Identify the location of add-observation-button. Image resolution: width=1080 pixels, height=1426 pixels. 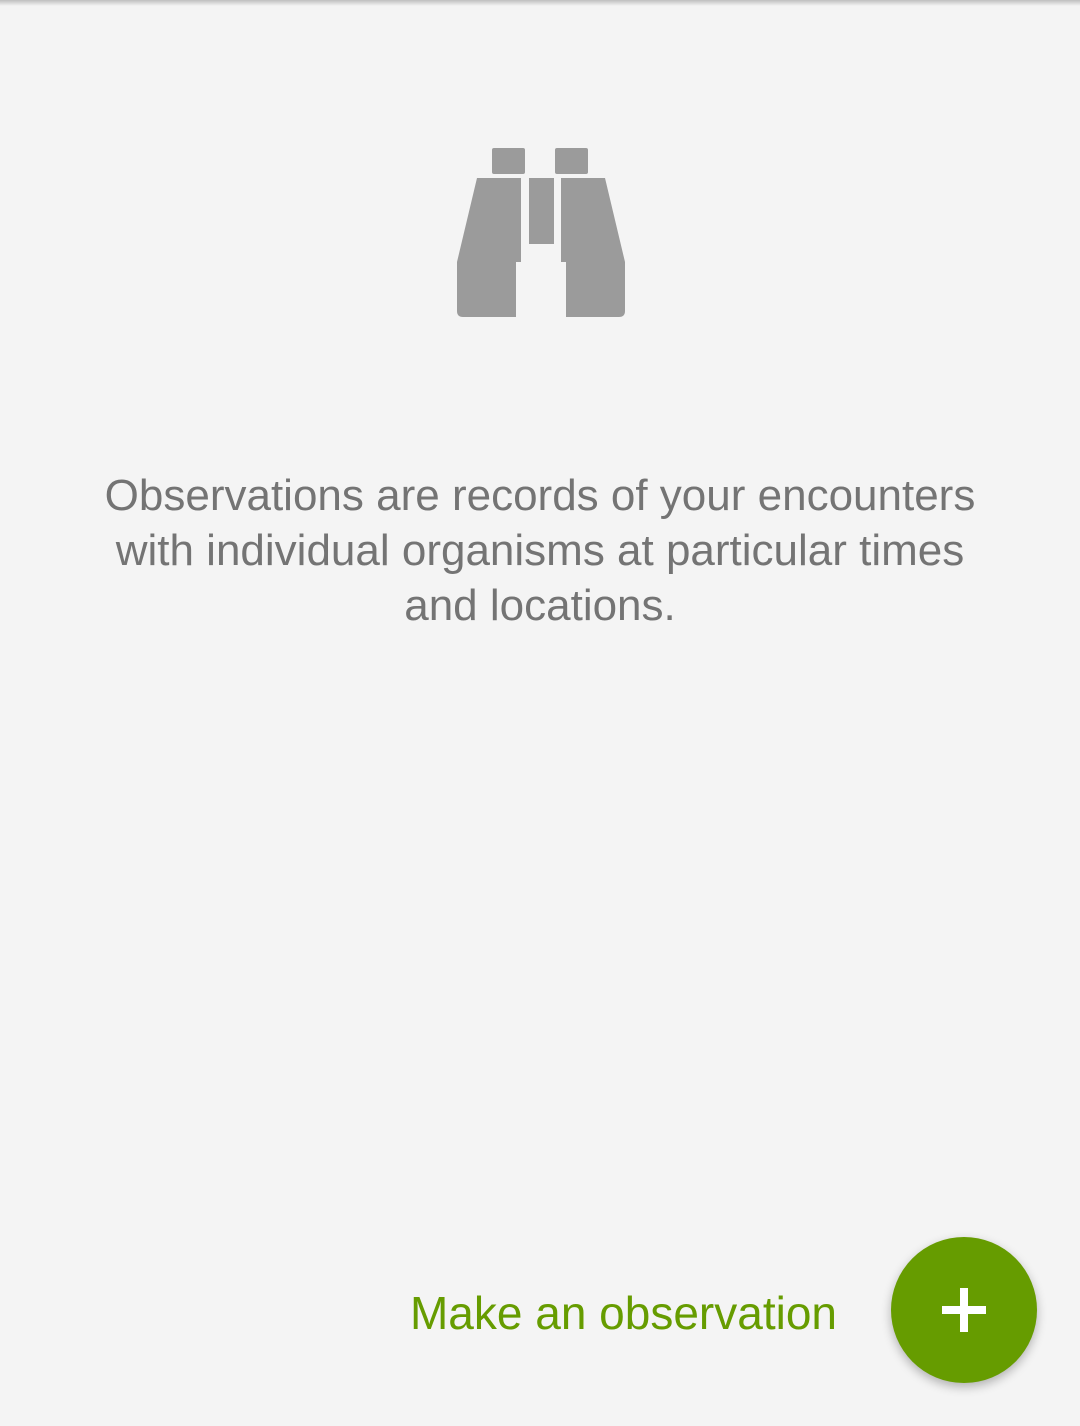
(964, 1310).